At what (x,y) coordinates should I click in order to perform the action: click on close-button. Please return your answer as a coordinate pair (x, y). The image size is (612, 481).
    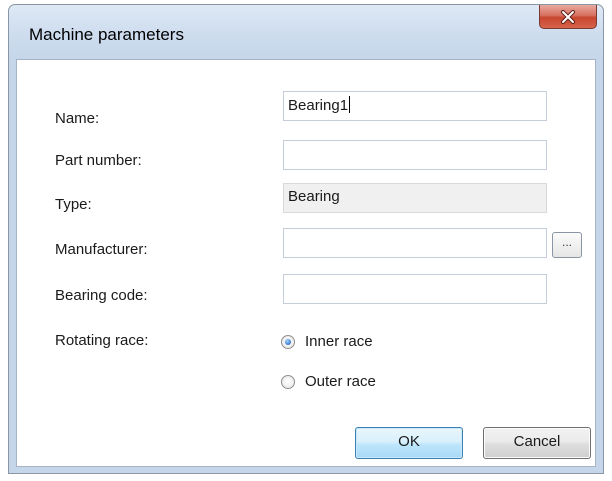
    Looking at the image, I should click on (568, 17).